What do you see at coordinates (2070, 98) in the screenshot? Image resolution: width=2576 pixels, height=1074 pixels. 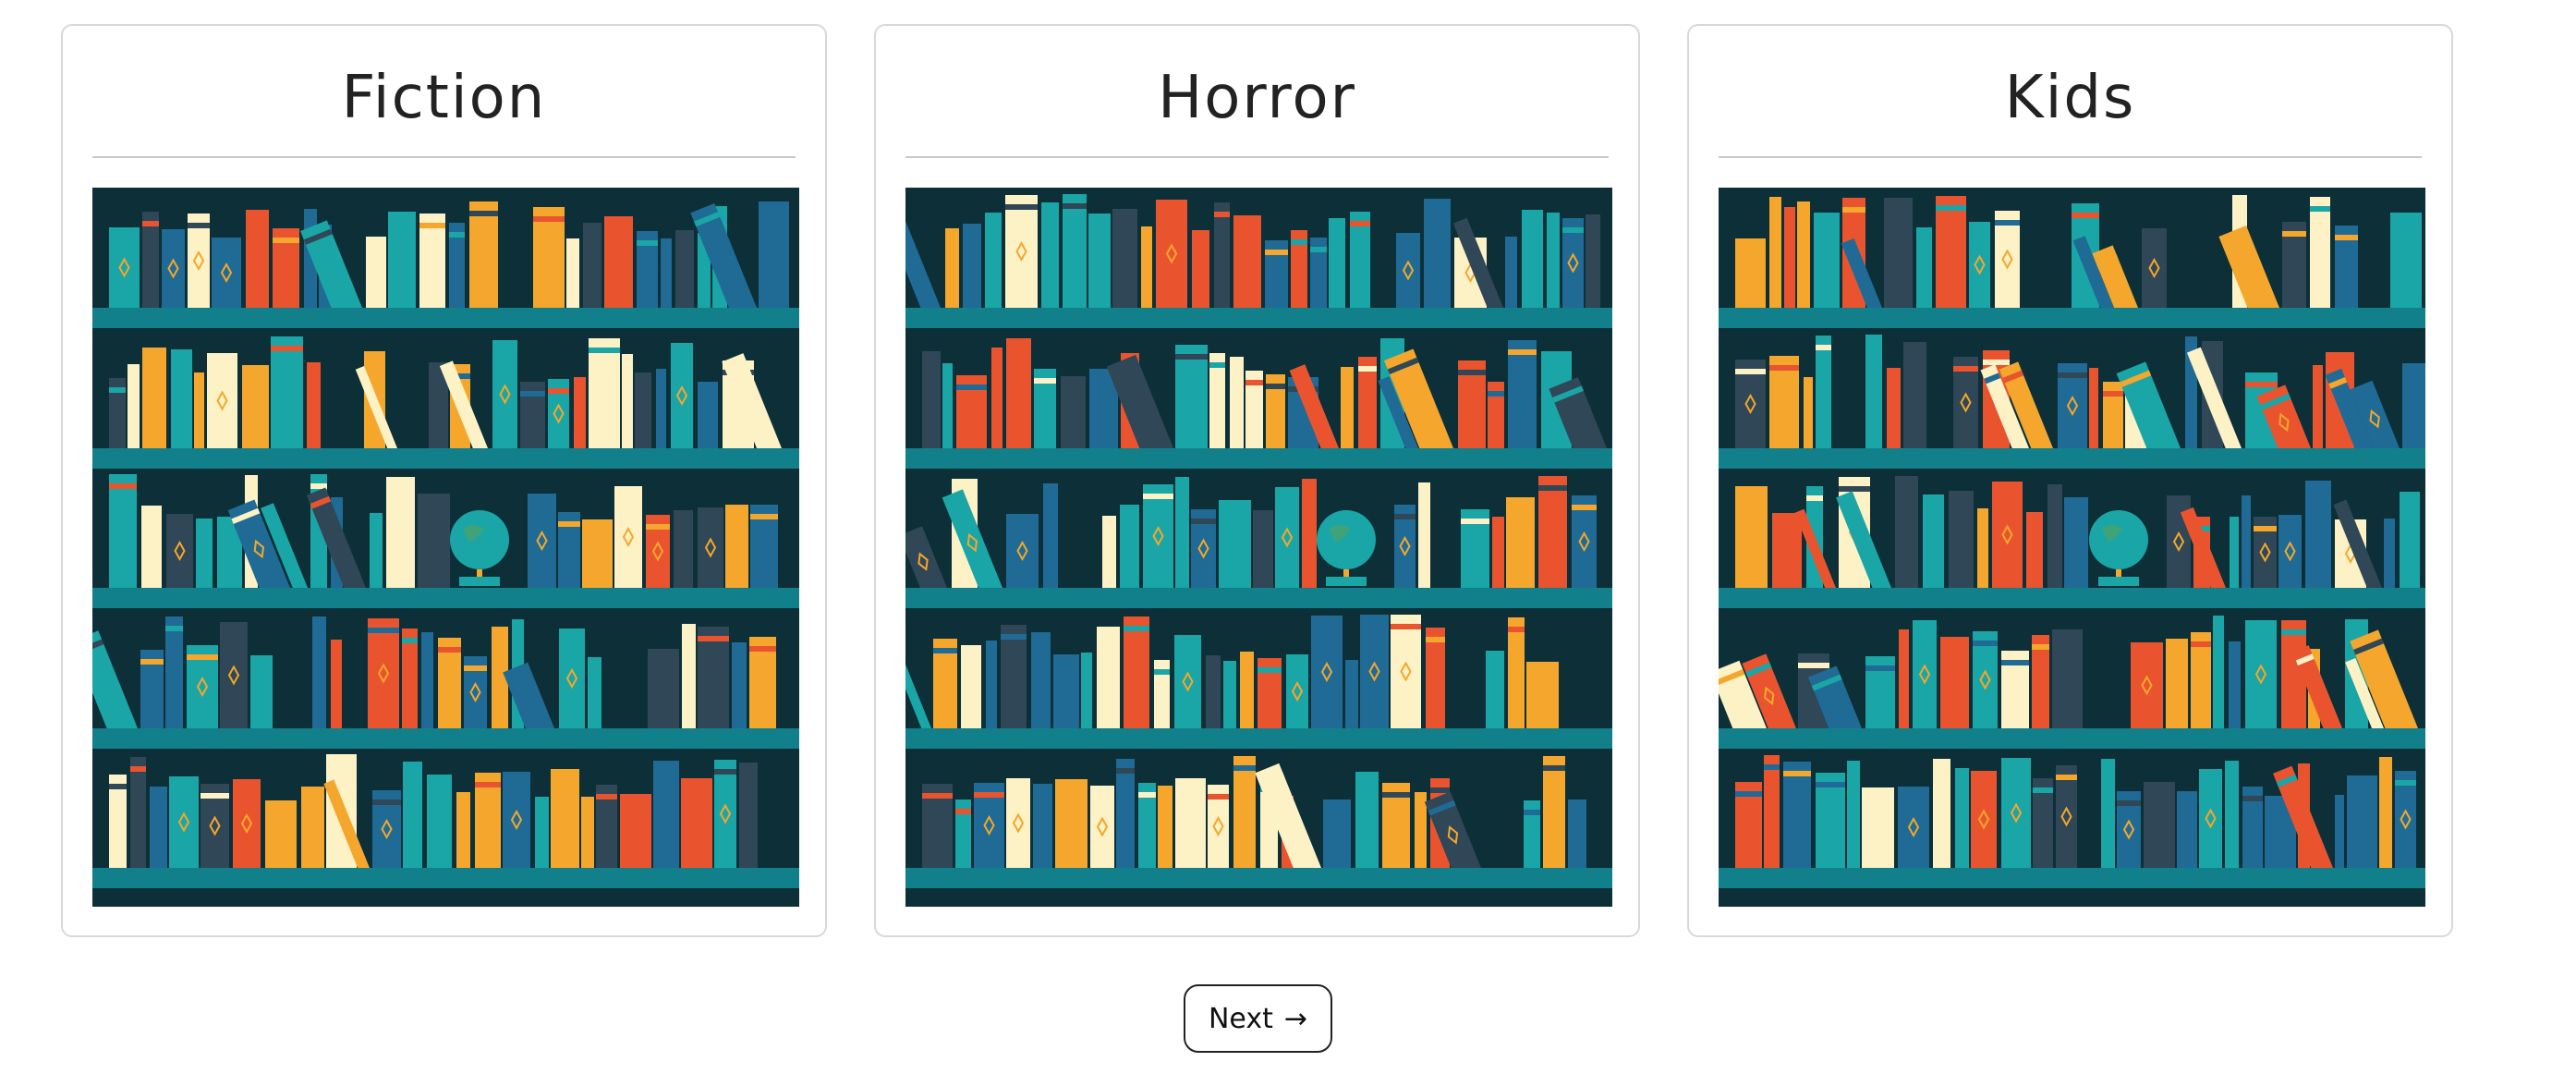 I see `card-title: Kids` at bounding box center [2070, 98].